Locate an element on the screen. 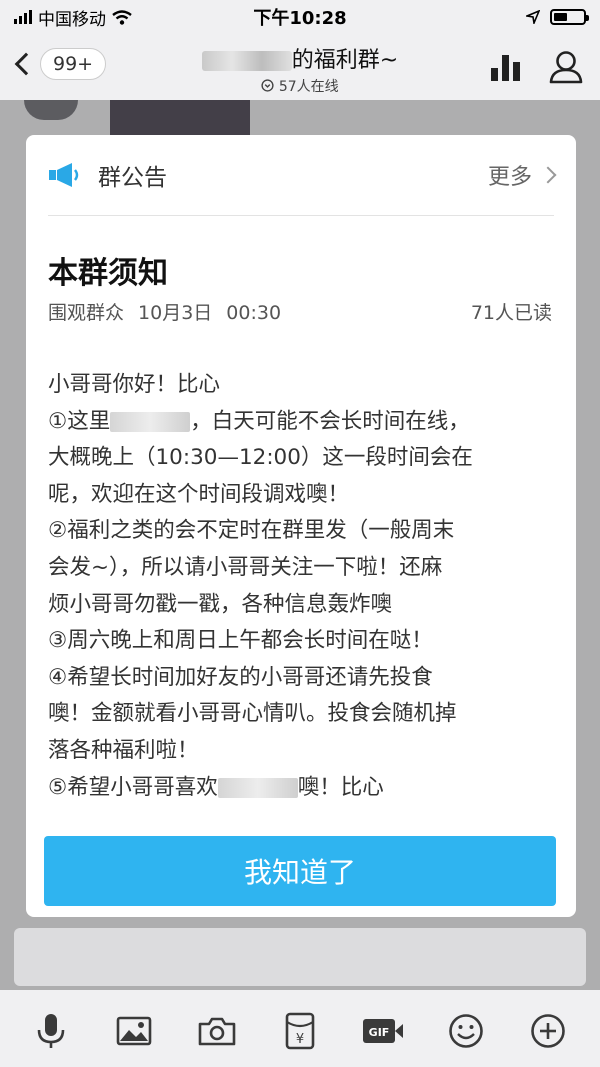  announcement-title: 本群须知 is located at coordinates (108, 273).